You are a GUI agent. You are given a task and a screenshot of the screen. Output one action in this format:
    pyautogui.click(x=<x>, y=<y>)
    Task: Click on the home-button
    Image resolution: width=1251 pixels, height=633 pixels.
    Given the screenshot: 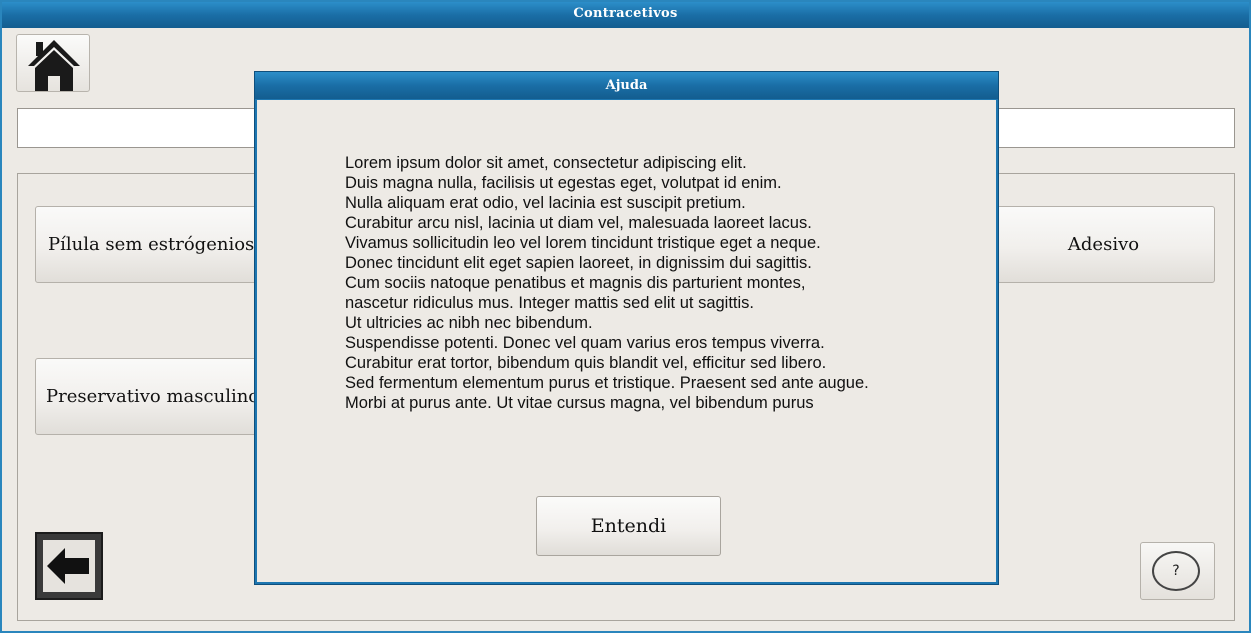 What is the action you would take?
    pyautogui.click(x=53, y=63)
    